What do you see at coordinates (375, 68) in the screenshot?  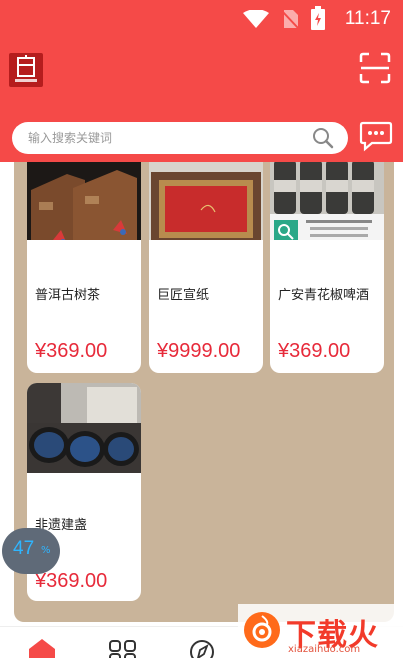 I see `scan-icon` at bounding box center [375, 68].